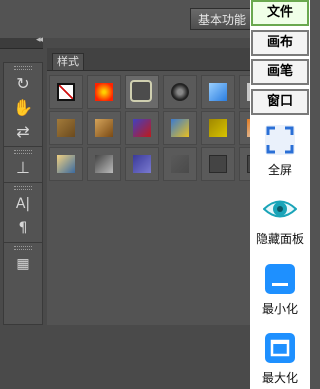 The width and height of the screenshot is (320, 389). I want to click on fullscreen-icon, so click(280, 140).